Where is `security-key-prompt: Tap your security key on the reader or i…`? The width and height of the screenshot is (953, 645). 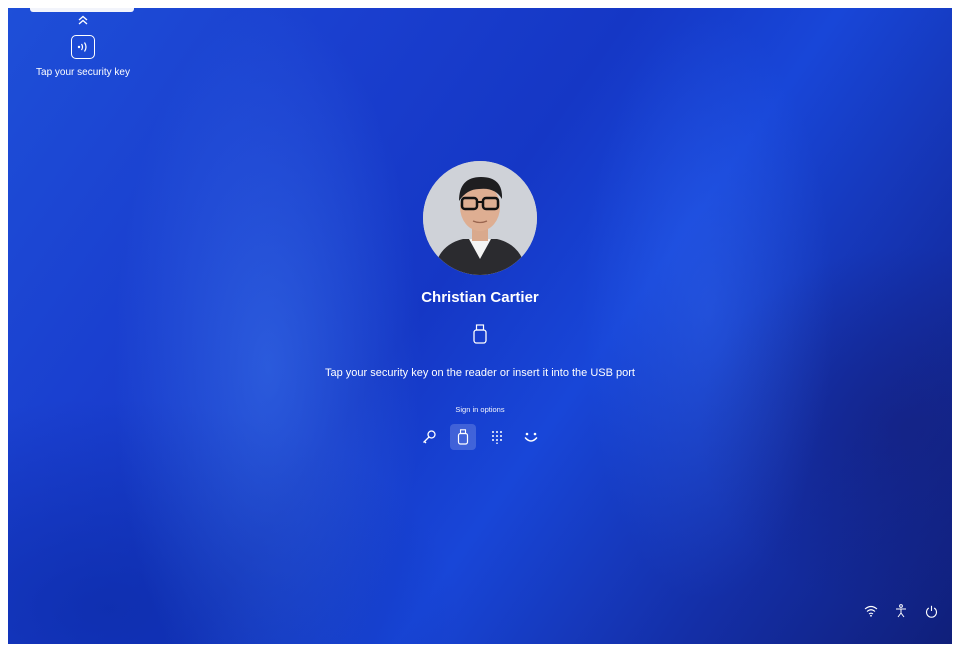 security-key-prompt: Tap your security key on the reader or i… is located at coordinates (480, 373).